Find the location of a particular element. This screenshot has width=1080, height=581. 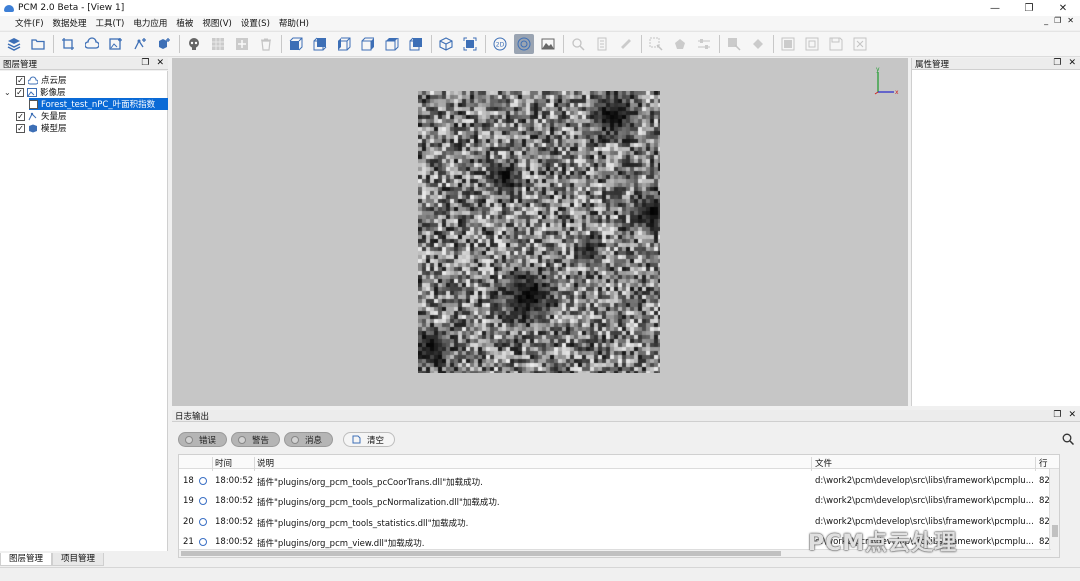

view-front-button is located at coordinates (296, 44).